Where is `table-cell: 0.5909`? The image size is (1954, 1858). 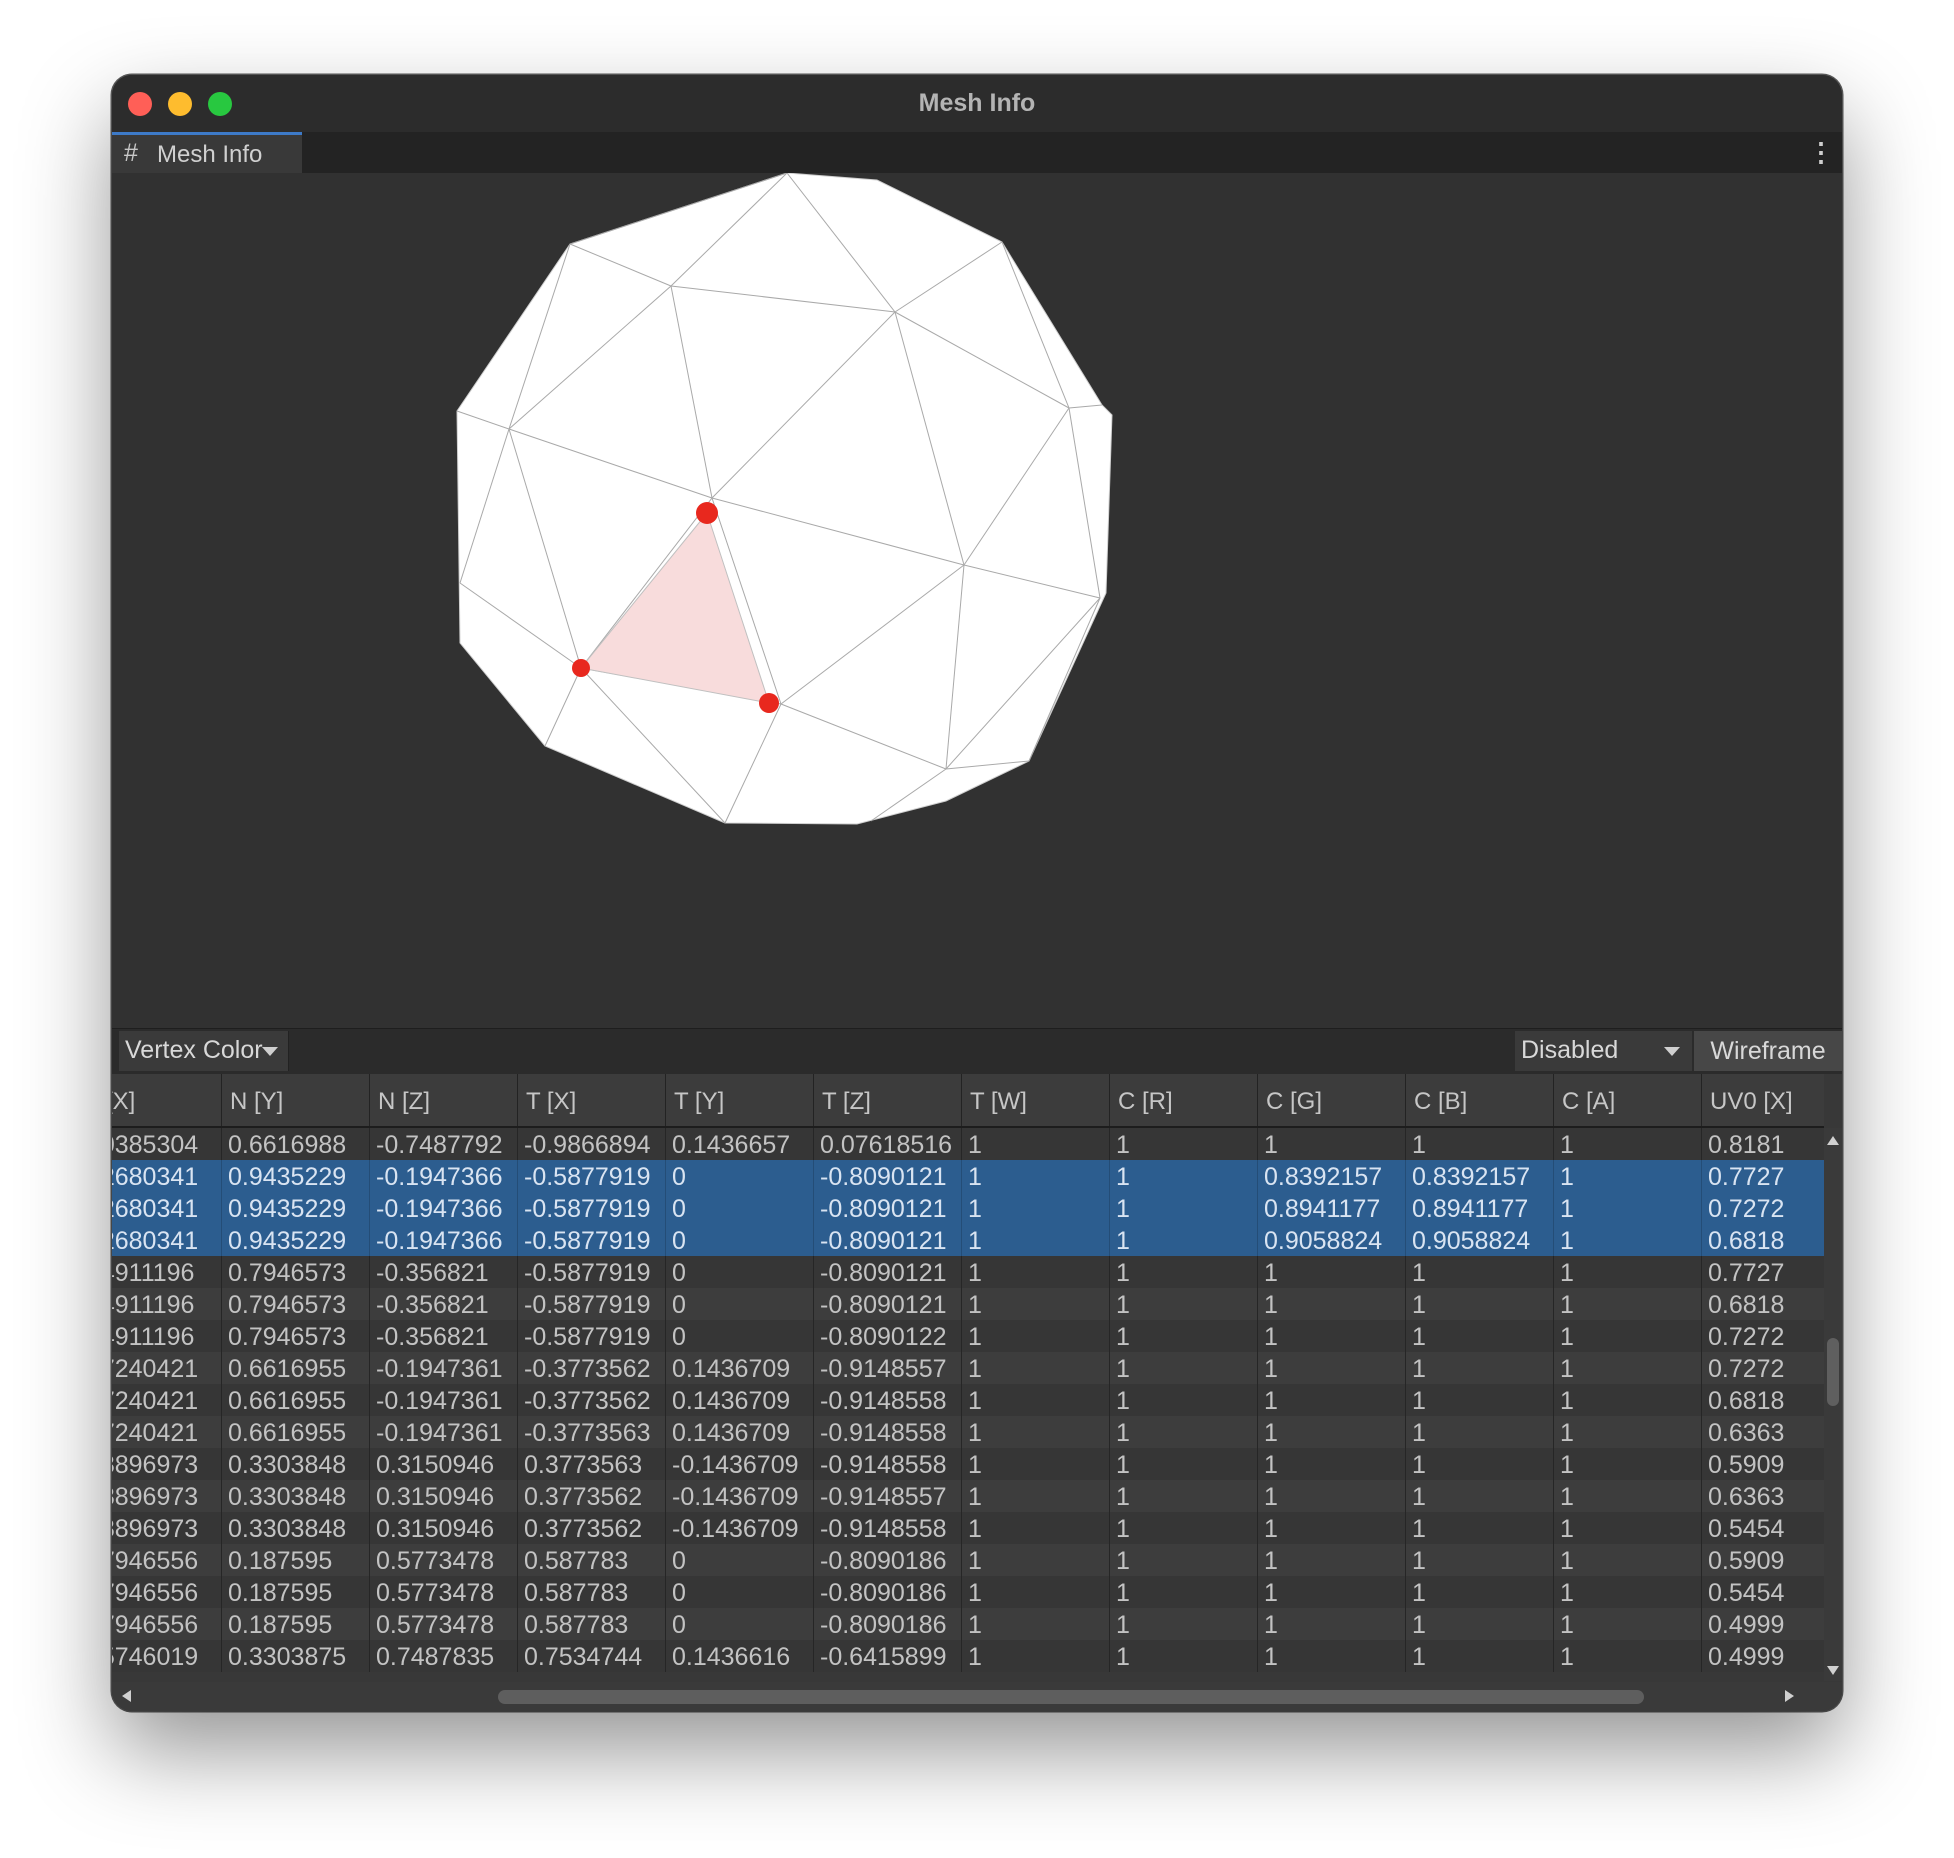 table-cell: 0.5909 is located at coordinates (1763, 1464).